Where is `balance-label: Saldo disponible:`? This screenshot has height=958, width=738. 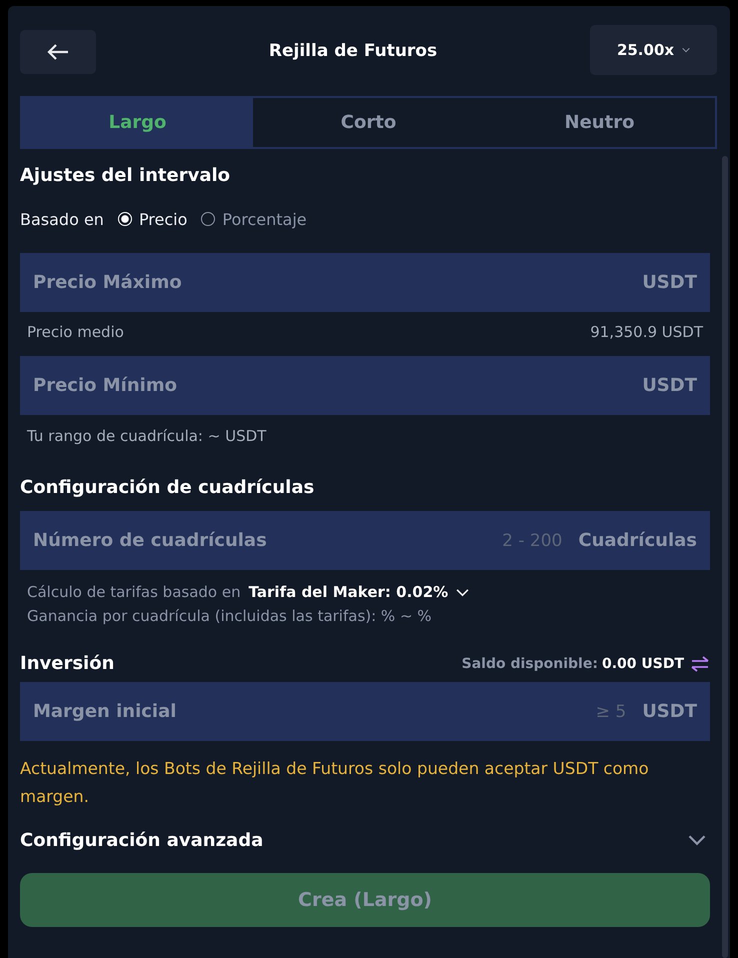
balance-label: Saldo disponible: is located at coordinates (530, 664).